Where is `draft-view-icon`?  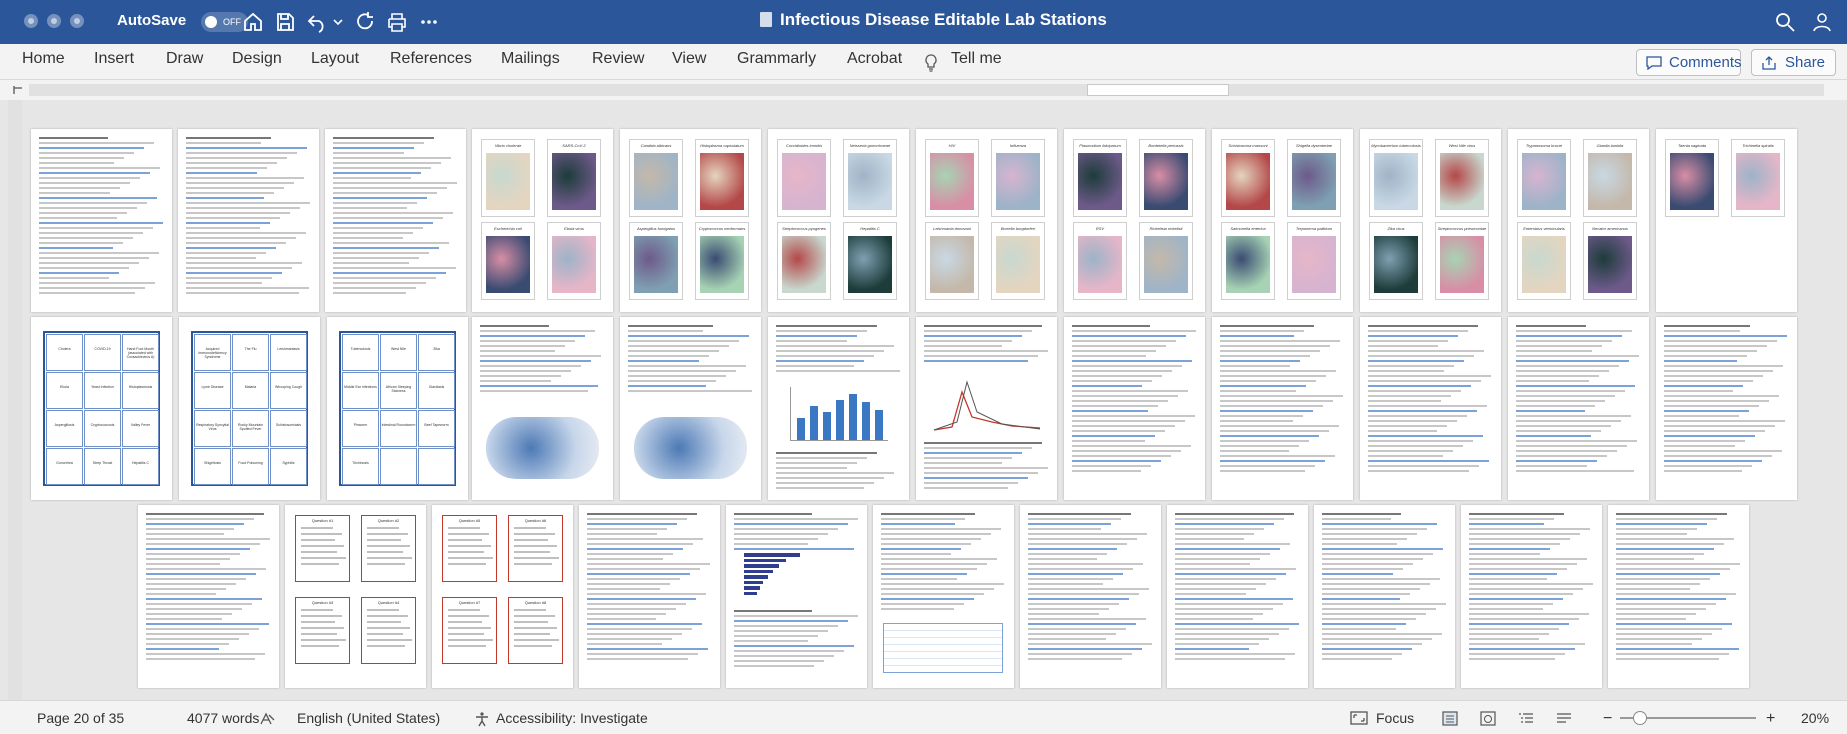 draft-view-icon is located at coordinates (1564, 718).